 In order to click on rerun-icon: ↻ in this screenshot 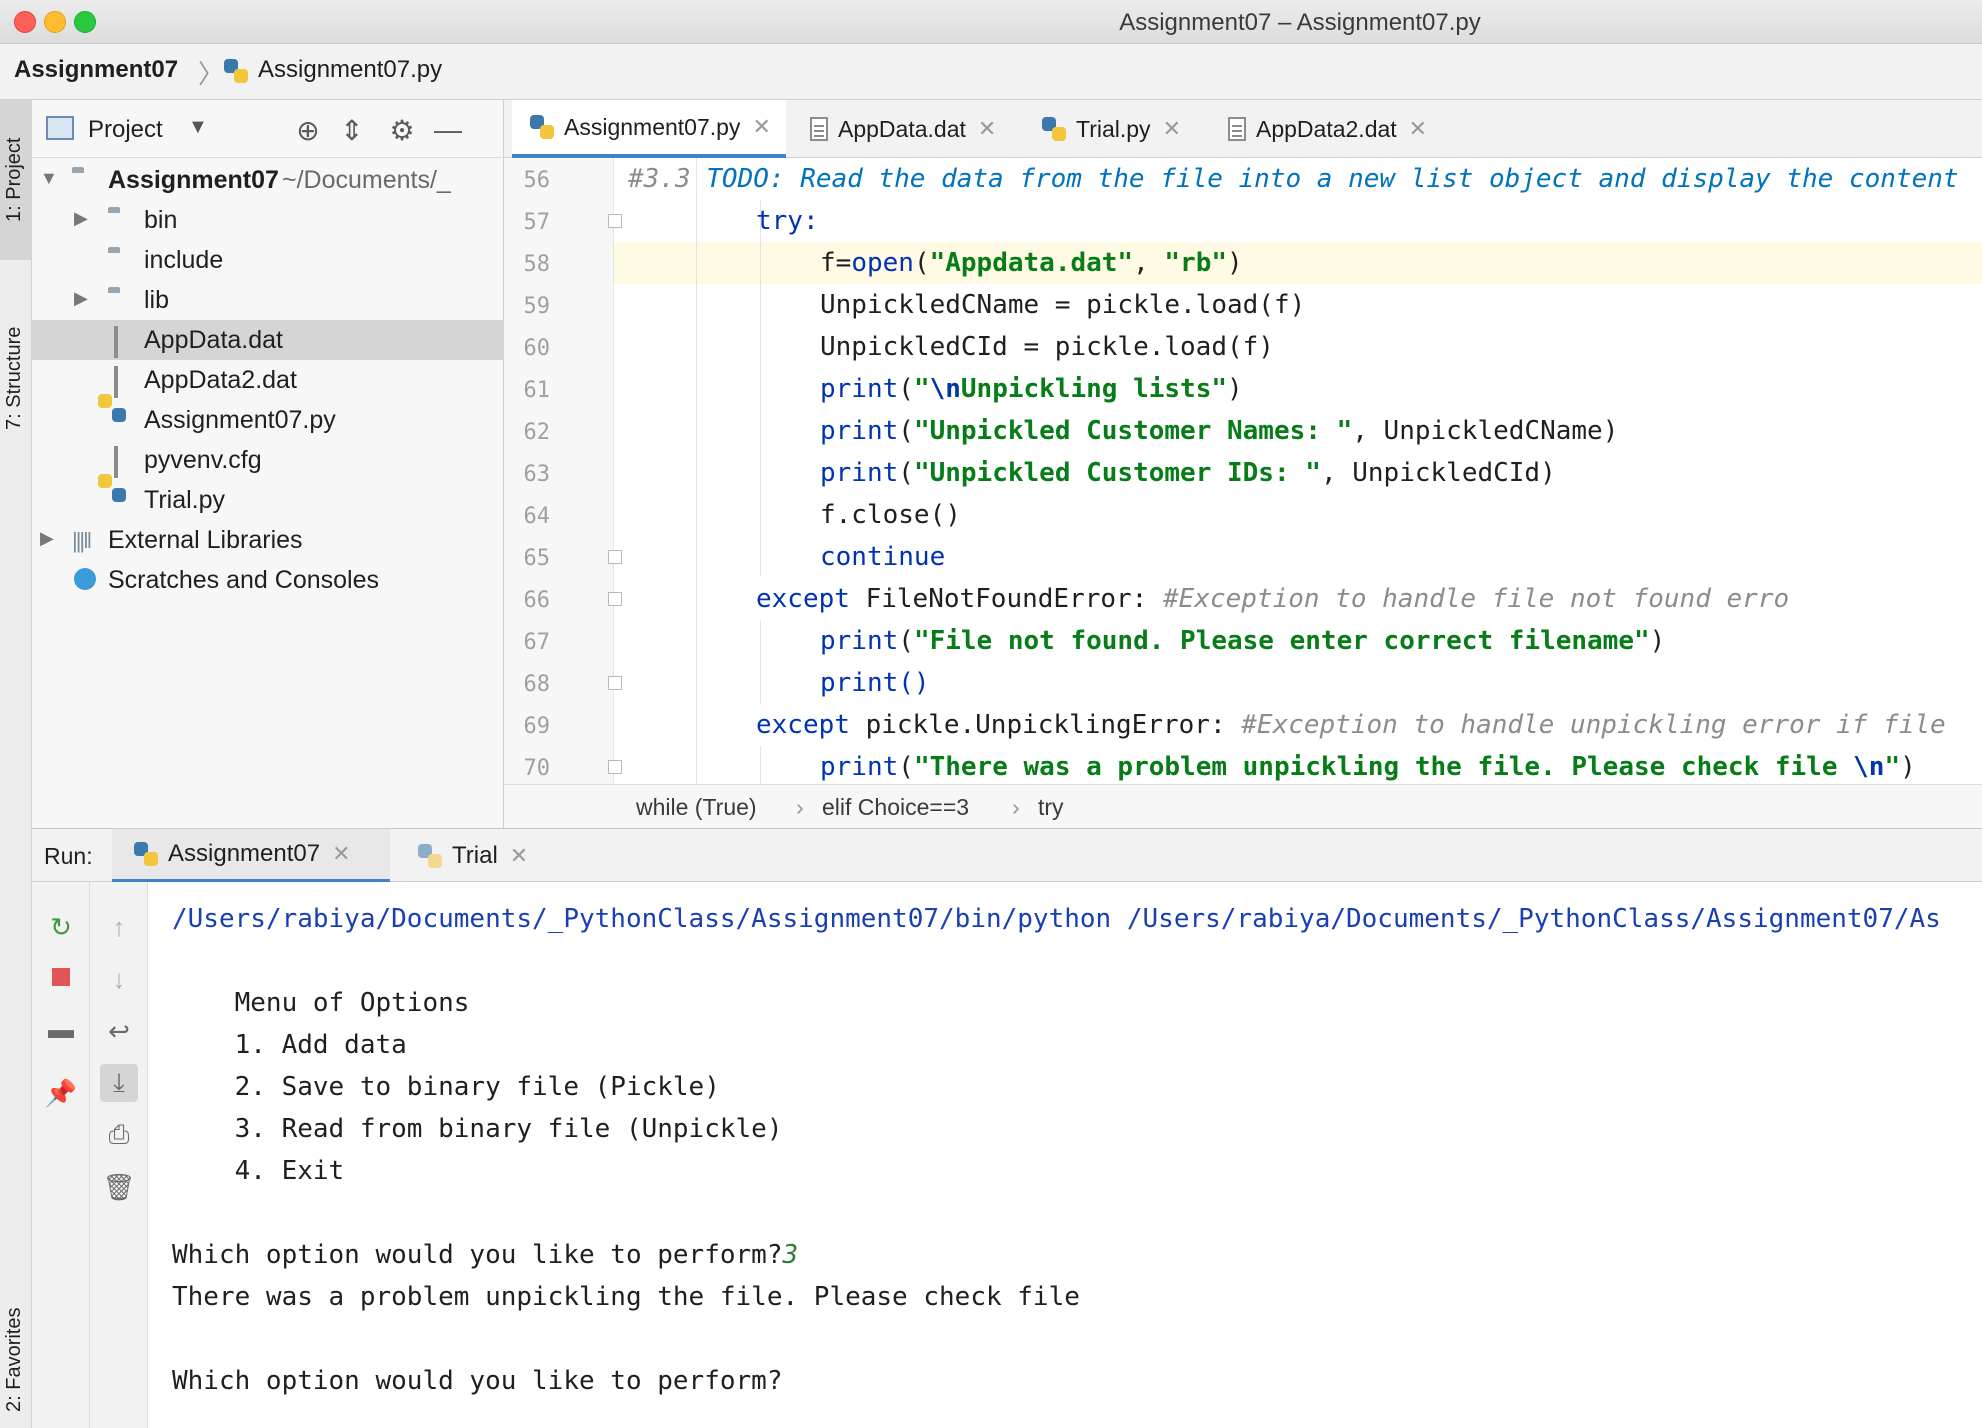, I will do `click(61, 927)`.